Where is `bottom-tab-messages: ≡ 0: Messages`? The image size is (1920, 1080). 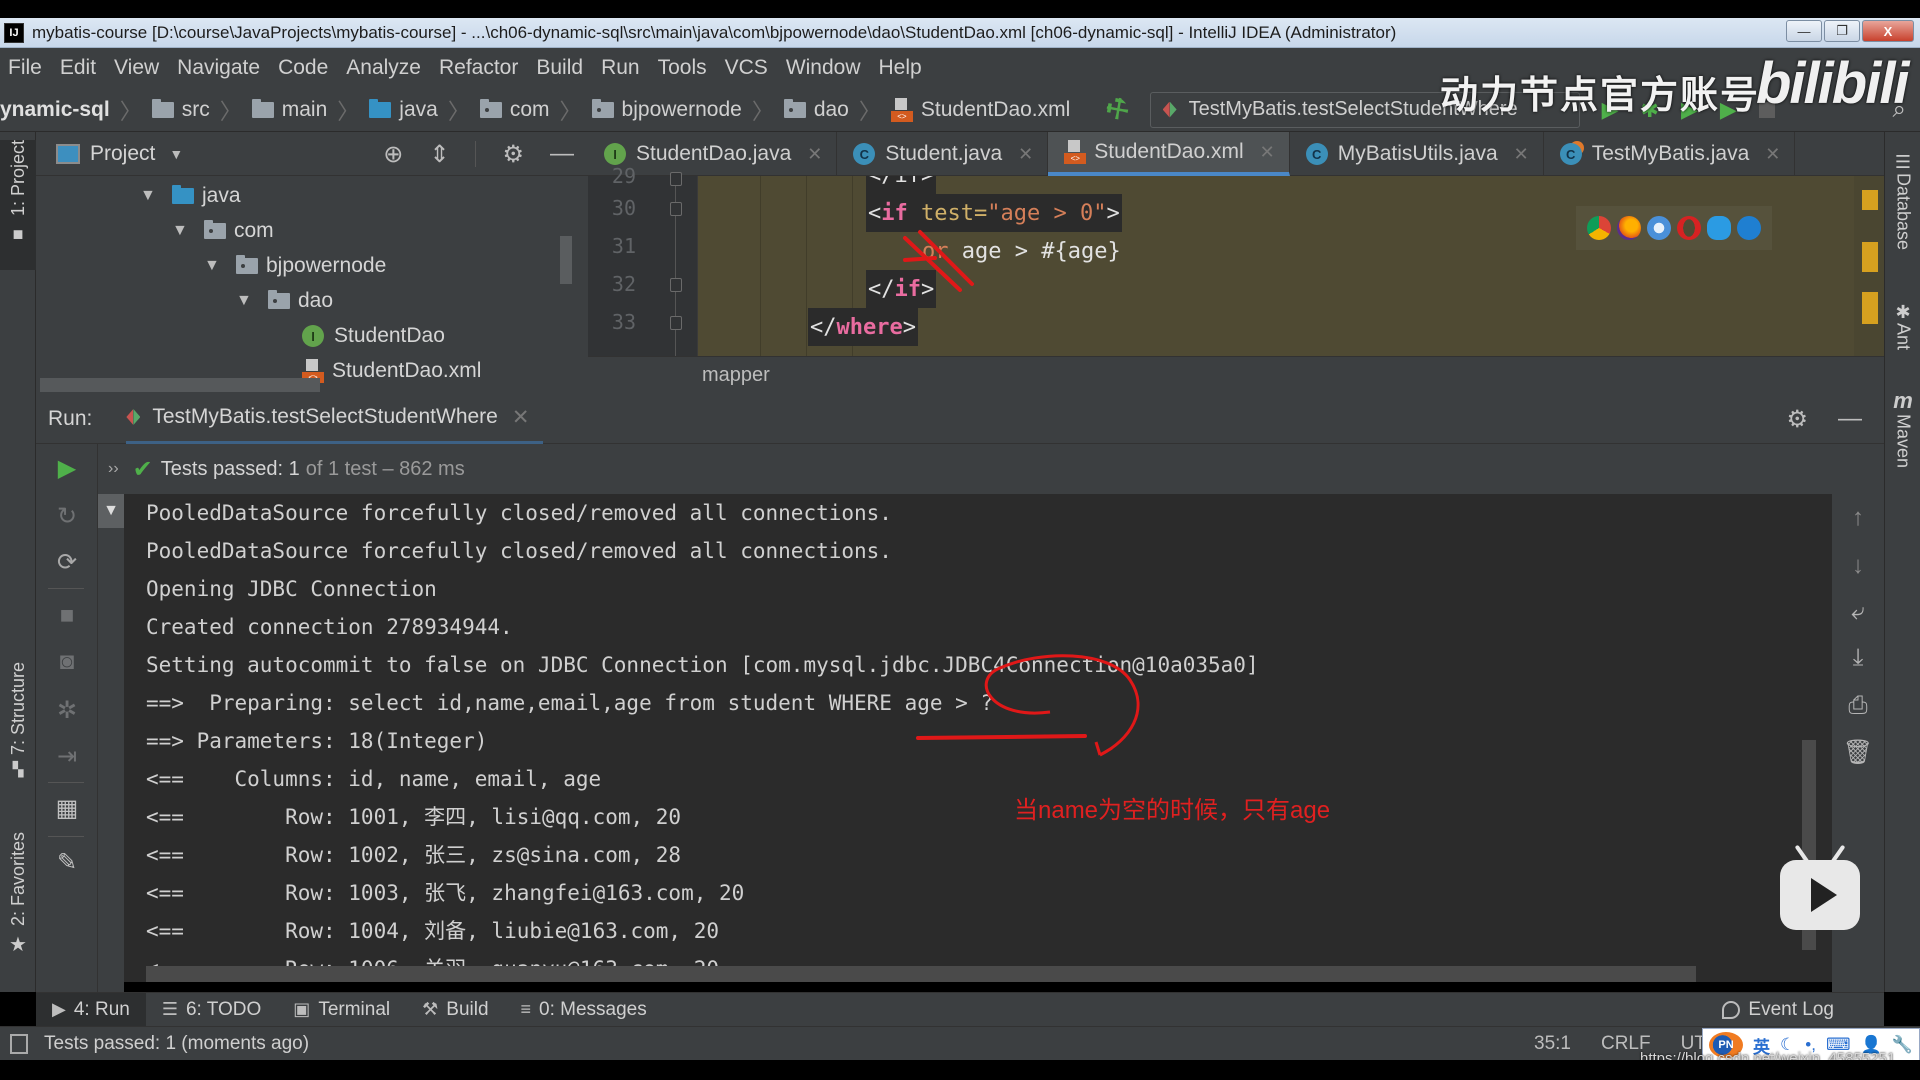
bottom-tab-messages: ≡ 0: Messages is located at coordinates (584, 1010).